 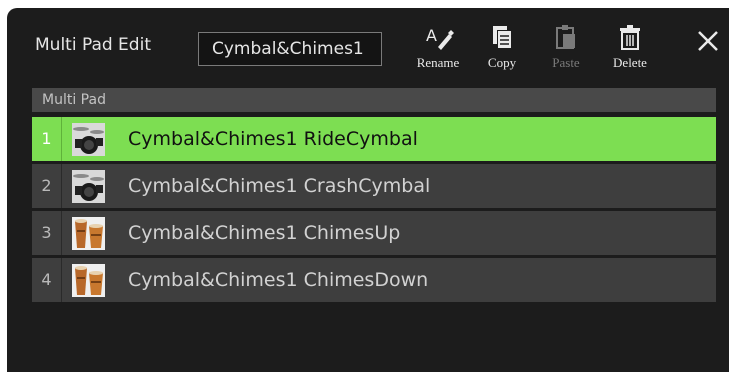 What do you see at coordinates (47, 233) in the screenshot?
I see `pad-number: 3` at bounding box center [47, 233].